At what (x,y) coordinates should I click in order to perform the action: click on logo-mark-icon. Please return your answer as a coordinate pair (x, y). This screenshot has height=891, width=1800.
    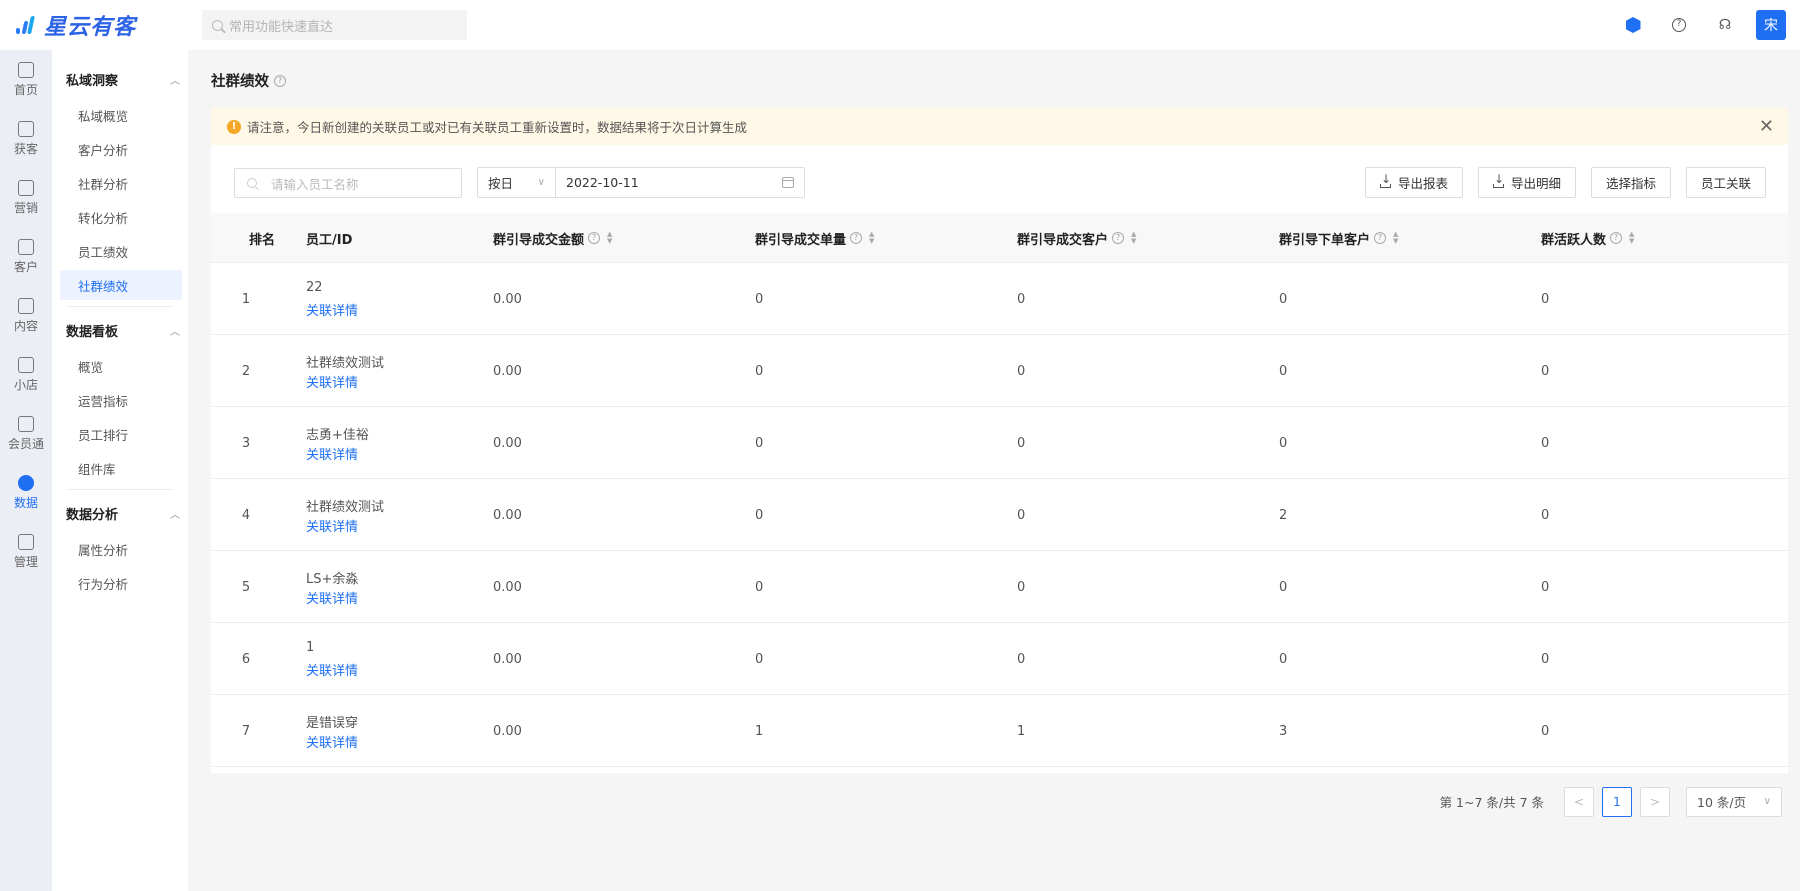
    Looking at the image, I should click on (25, 25).